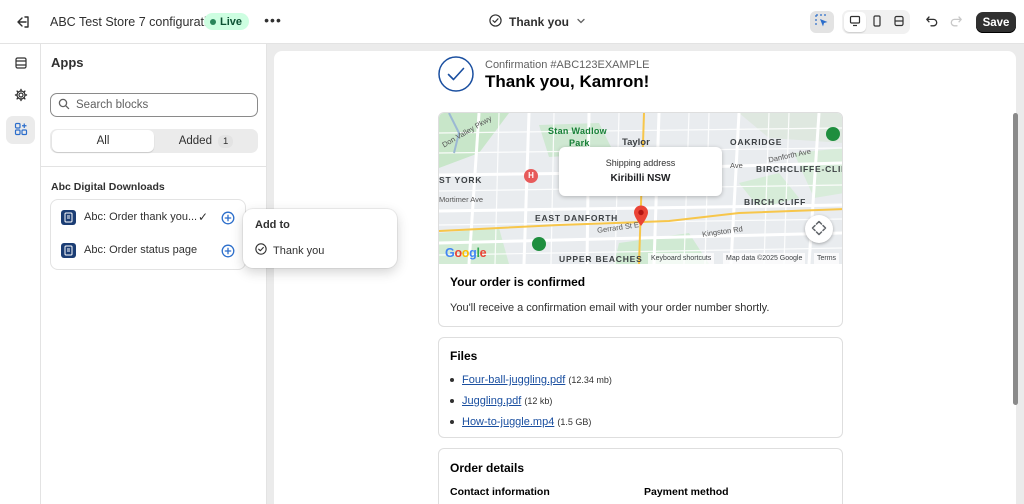 This screenshot has height=504, width=1024. What do you see at coordinates (491, 401) in the screenshot?
I see `file-link: Juggling.pdf` at bounding box center [491, 401].